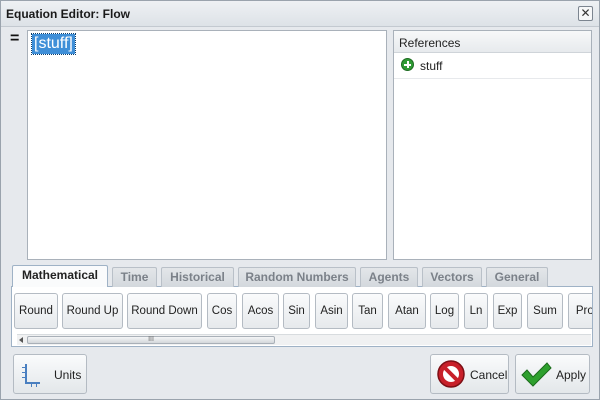 Image resolution: width=600 pixels, height=400 pixels. Describe the element at coordinates (50, 374) in the screenshot. I see `units-button: Units` at that location.